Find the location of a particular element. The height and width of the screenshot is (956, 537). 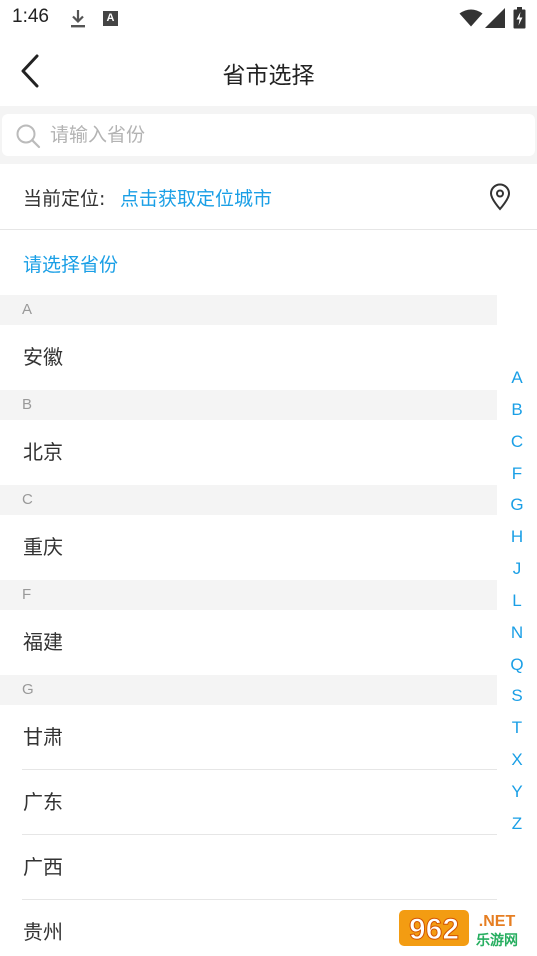

index-letter: F is located at coordinates (517, 474).